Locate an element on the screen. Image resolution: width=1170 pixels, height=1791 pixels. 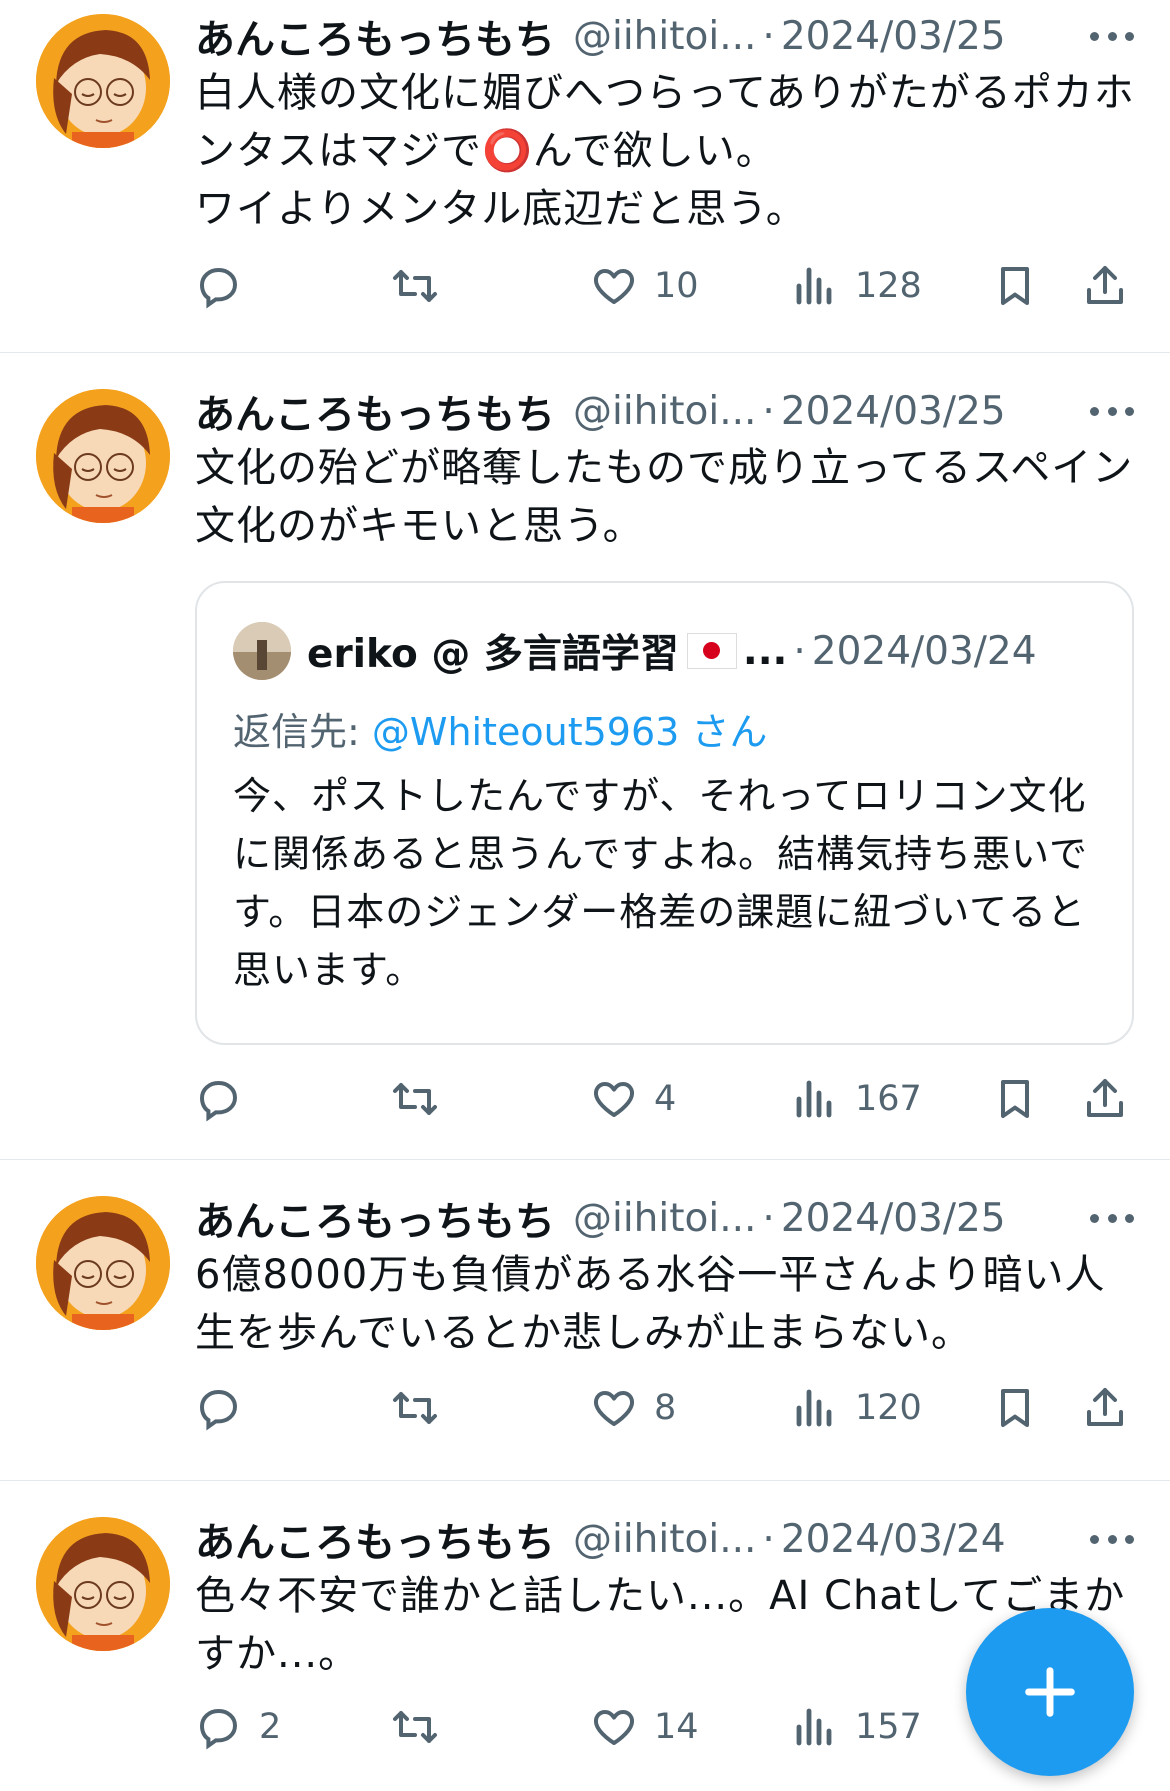
like-button: 4 is located at coordinates (633, 1099).